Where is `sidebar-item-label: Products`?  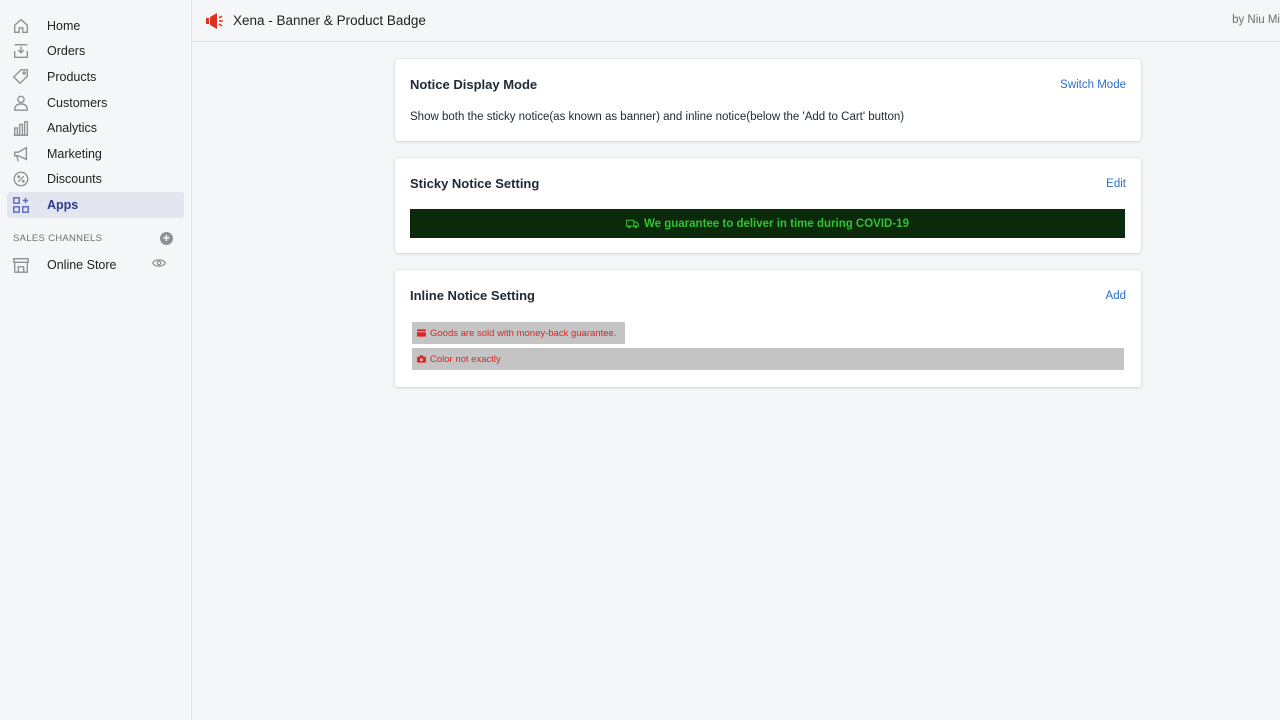
sidebar-item-label: Products is located at coordinates (72, 76).